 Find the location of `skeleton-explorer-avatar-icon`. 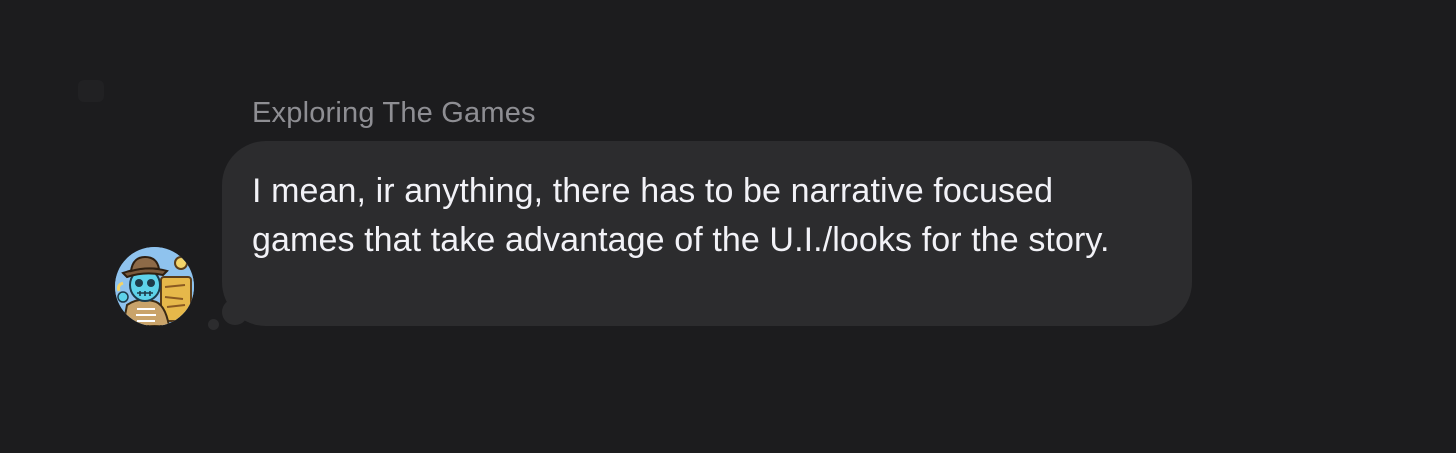

skeleton-explorer-avatar-icon is located at coordinates (154, 286).